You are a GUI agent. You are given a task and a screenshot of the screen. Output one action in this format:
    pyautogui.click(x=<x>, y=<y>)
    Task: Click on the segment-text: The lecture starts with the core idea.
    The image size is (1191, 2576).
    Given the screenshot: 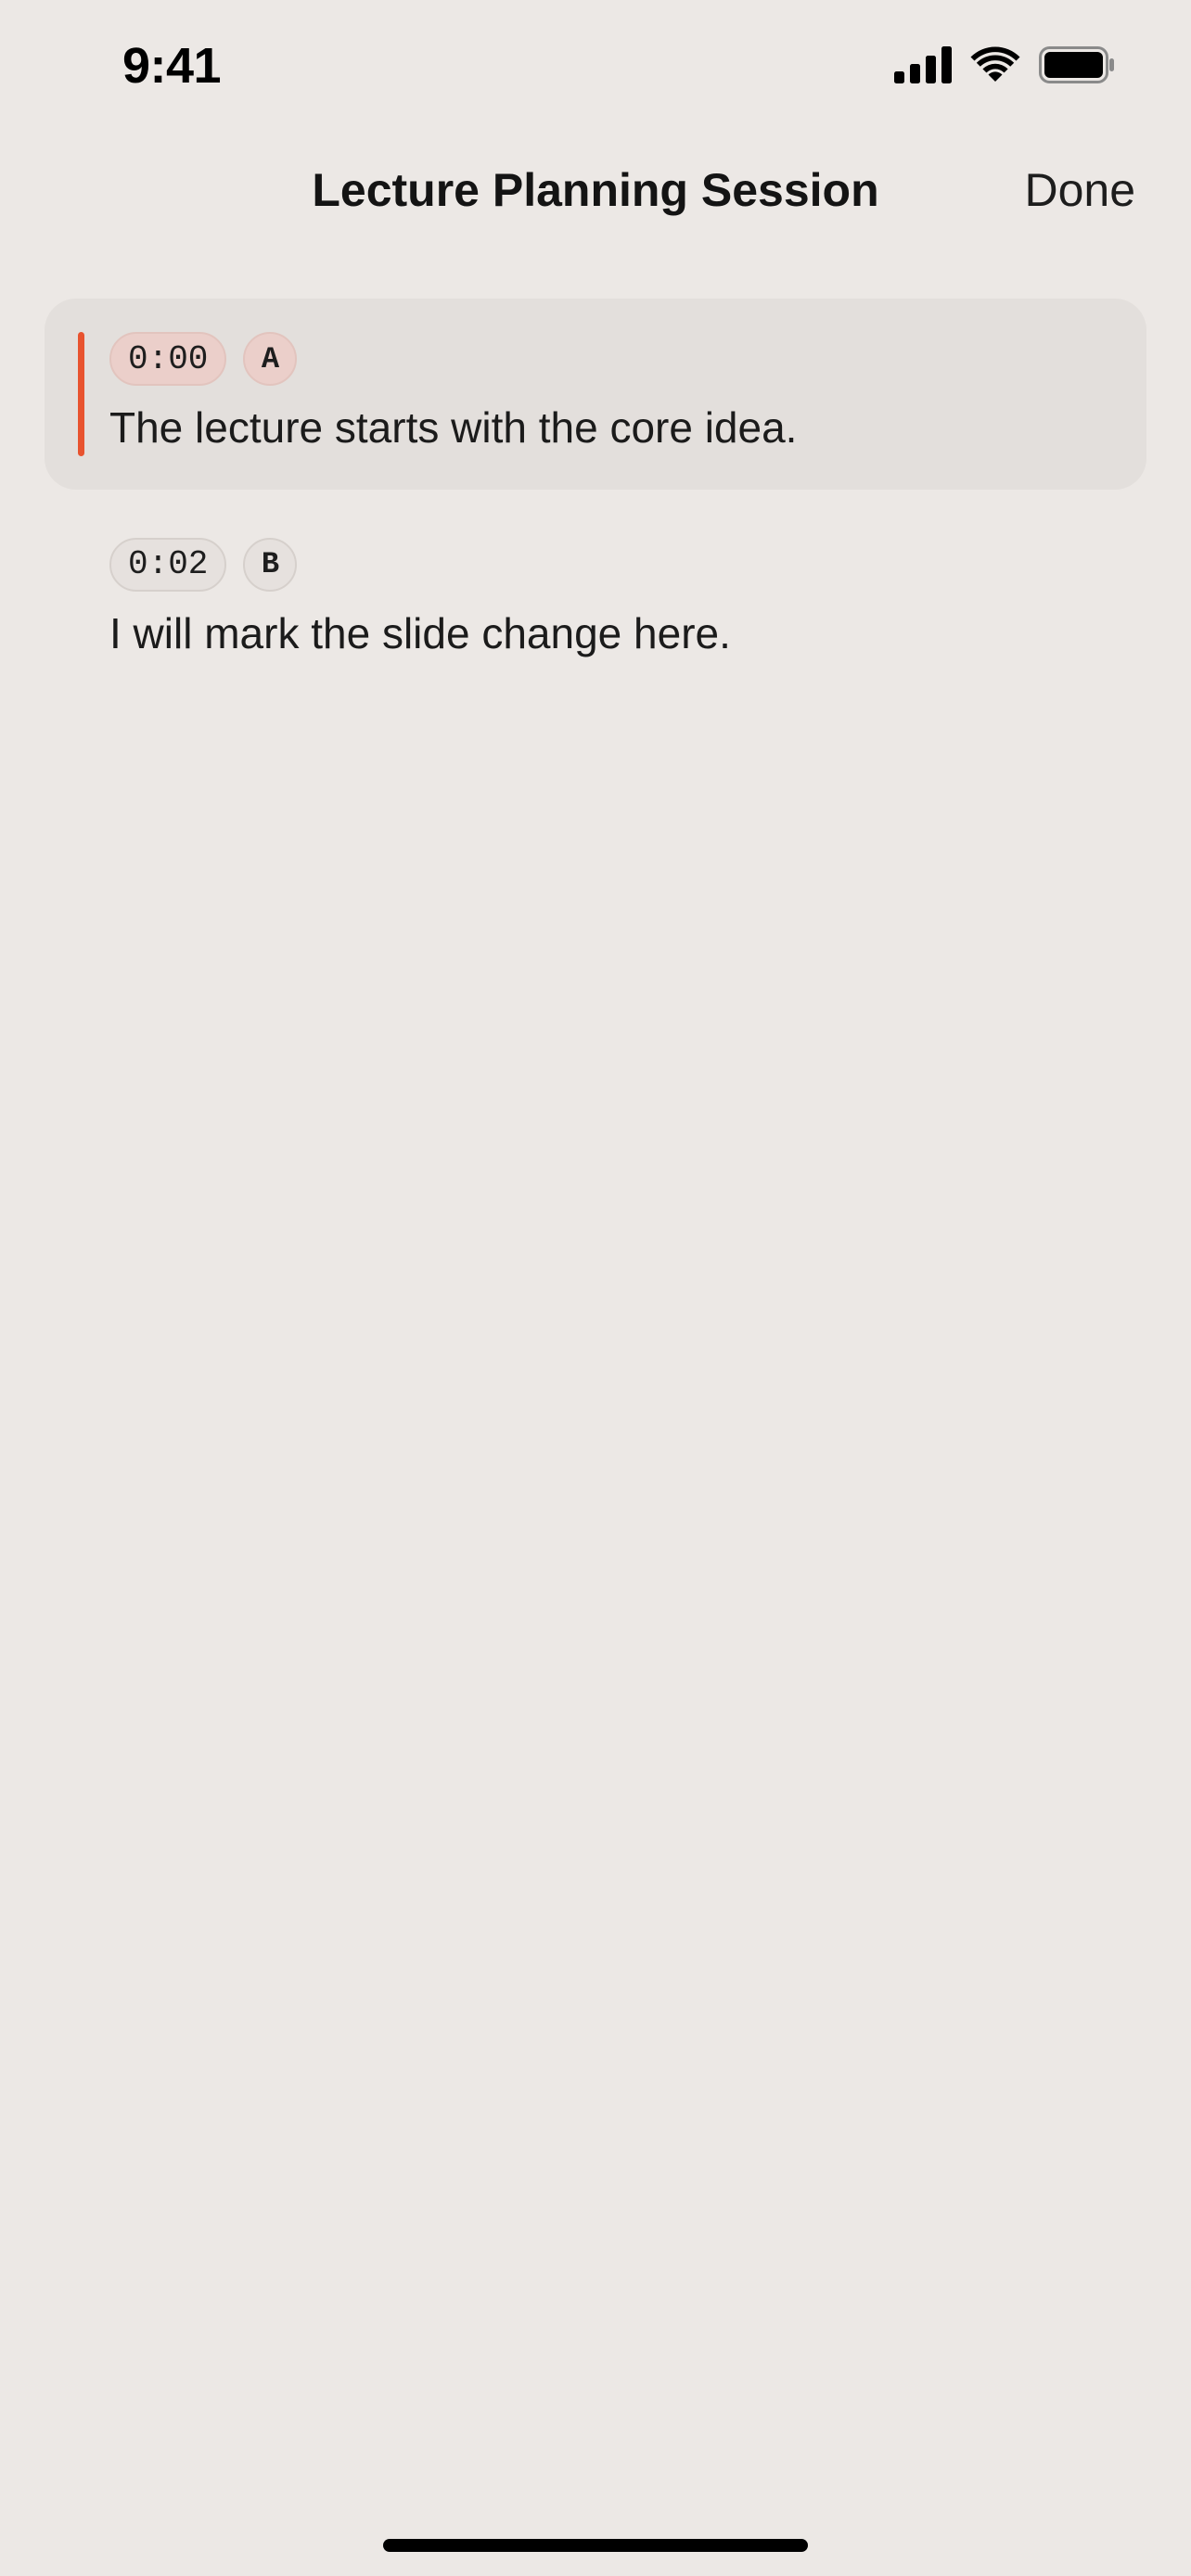 What is the action you would take?
    pyautogui.click(x=453, y=427)
    